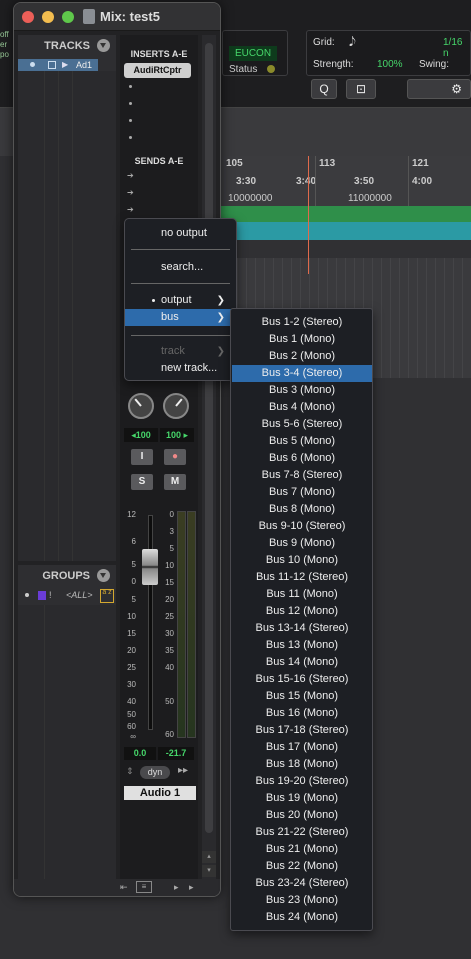 Image resolution: width=471 pixels, height=959 pixels. I want to click on peak-readout: -21.7, so click(176, 753).